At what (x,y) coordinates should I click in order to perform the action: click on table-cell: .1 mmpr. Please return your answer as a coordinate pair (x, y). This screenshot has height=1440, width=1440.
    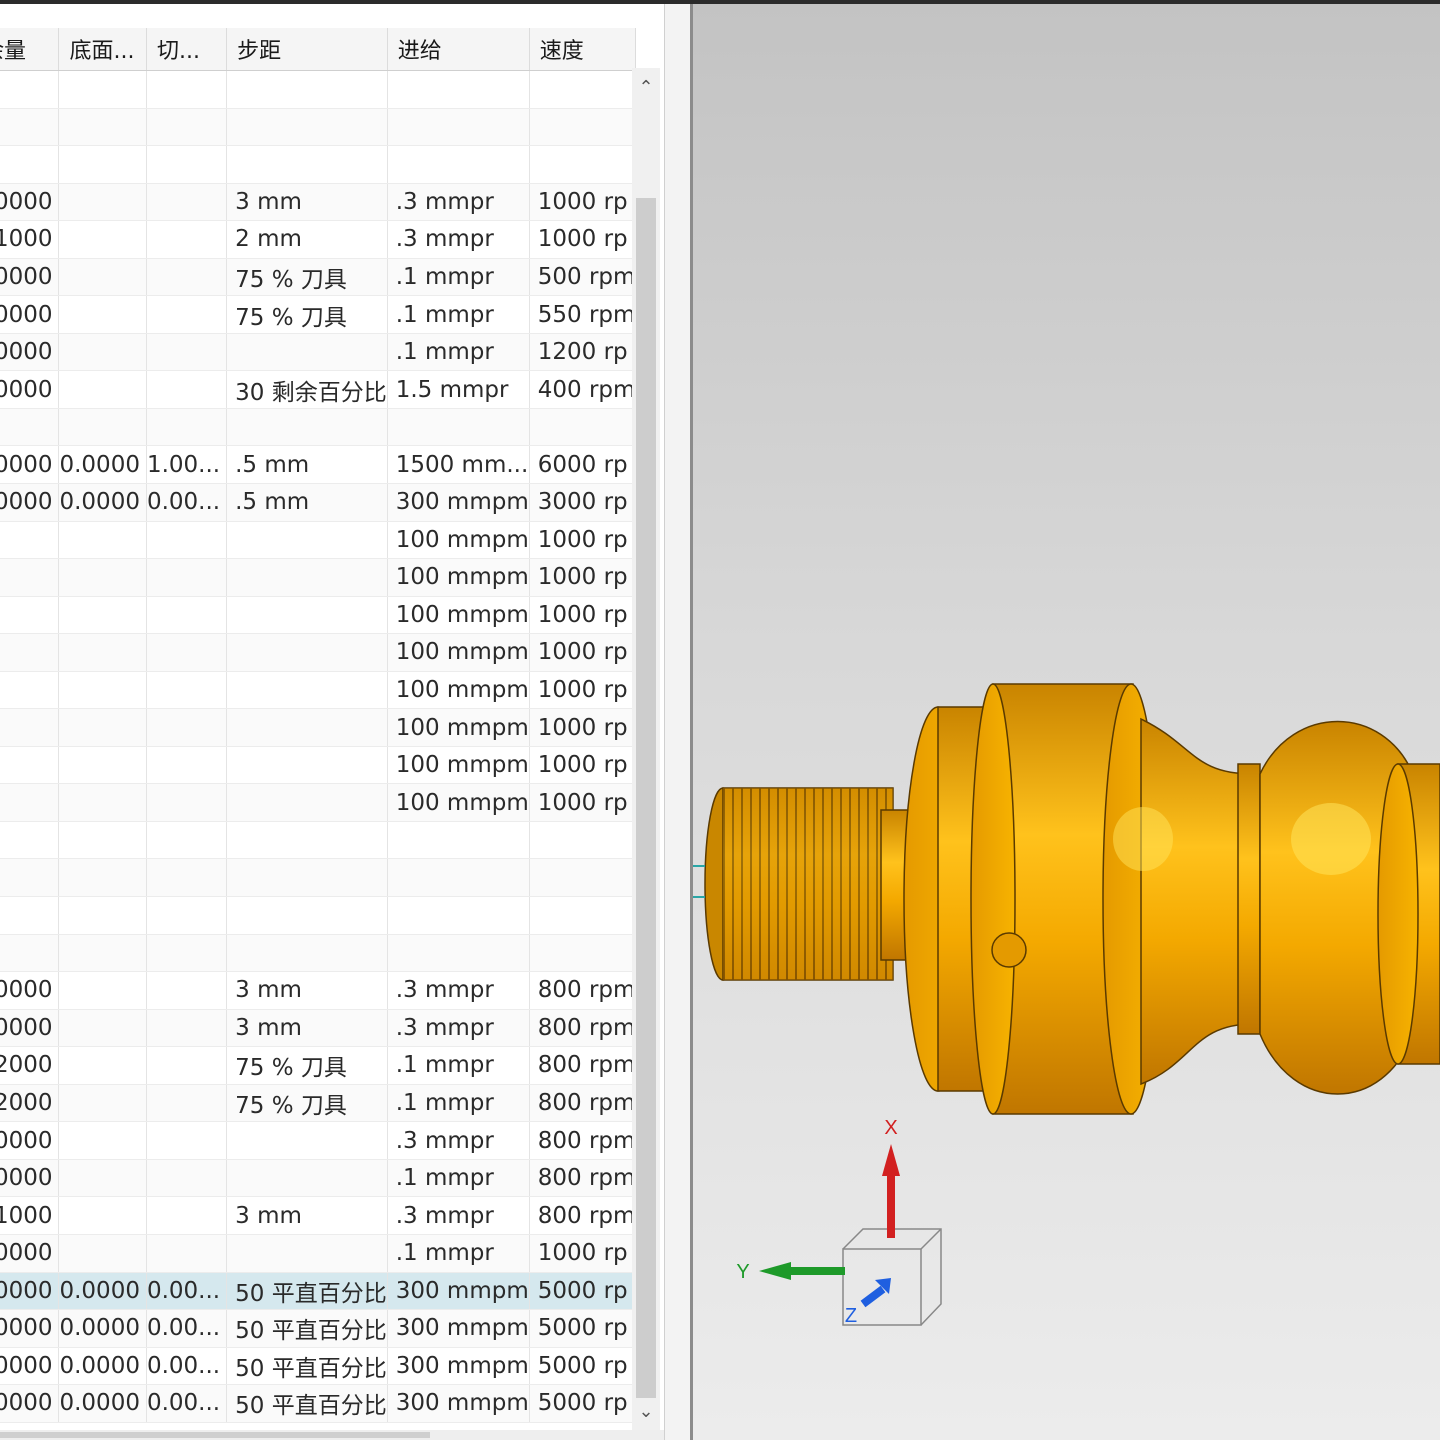
    Looking at the image, I should click on (458, 1065).